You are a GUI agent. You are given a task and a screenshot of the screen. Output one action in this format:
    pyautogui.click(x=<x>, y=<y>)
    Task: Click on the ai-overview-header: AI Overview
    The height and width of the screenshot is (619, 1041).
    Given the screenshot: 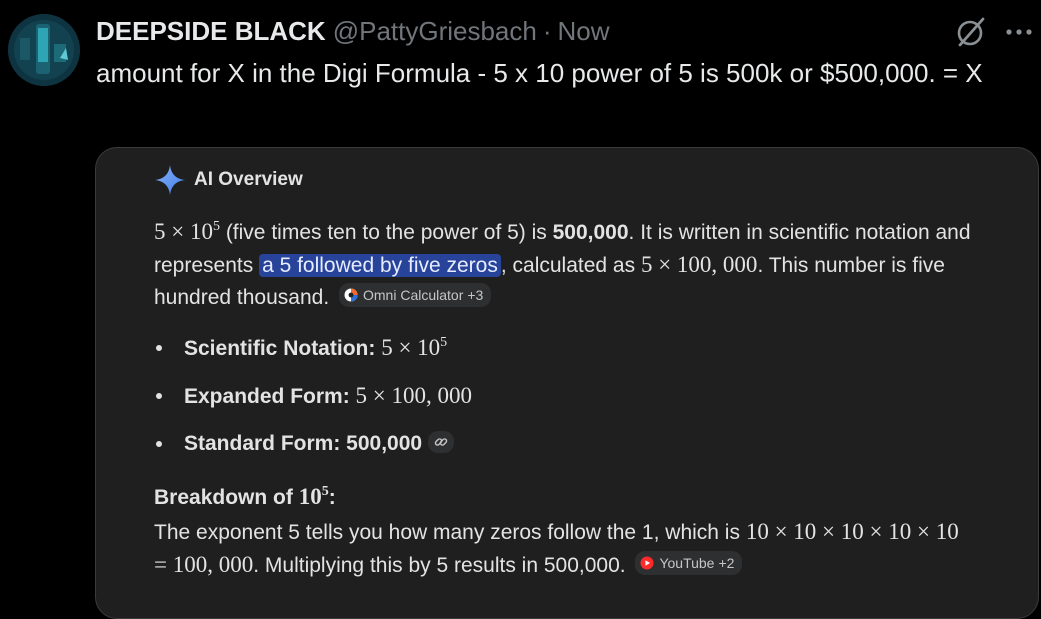 What is the action you would take?
    pyautogui.click(x=228, y=180)
    